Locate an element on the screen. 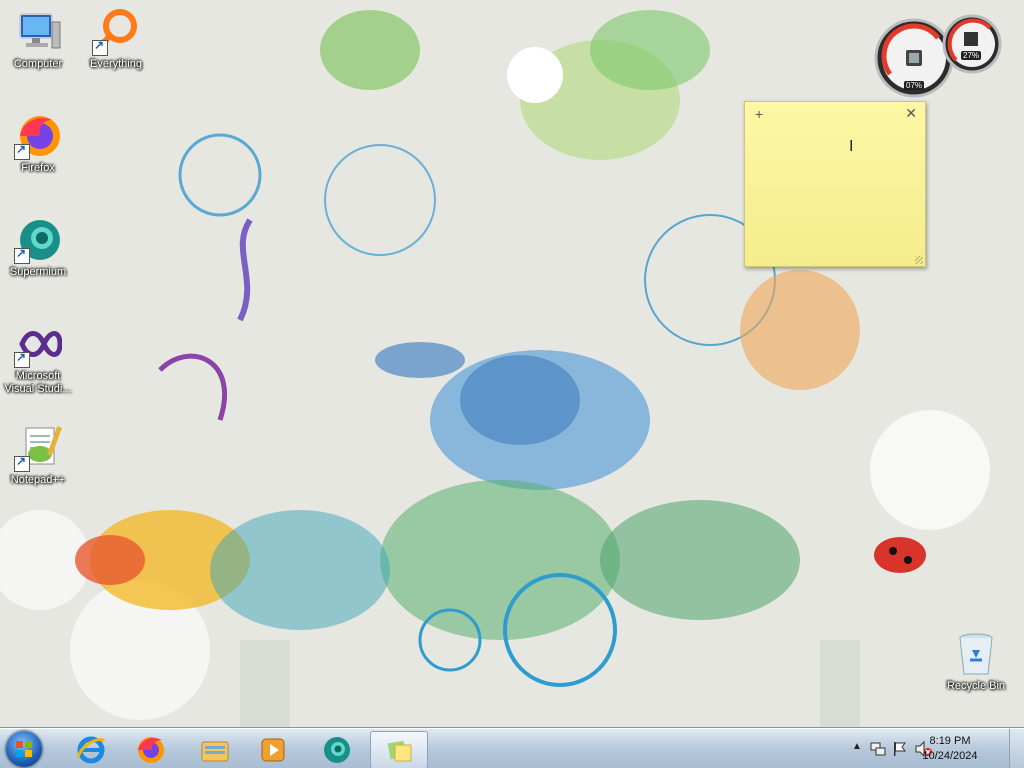  everything-icon is located at coordinates (116, 32).